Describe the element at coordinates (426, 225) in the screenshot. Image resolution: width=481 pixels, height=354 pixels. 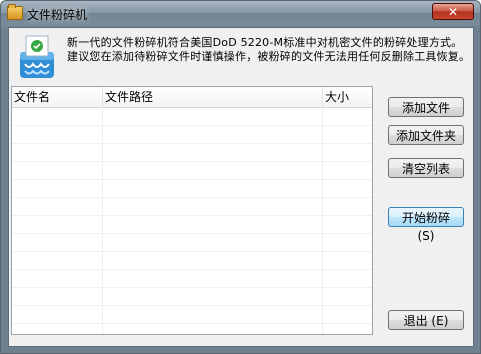
I see `start-shred-button: 开始粉碎 (S)` at that location.